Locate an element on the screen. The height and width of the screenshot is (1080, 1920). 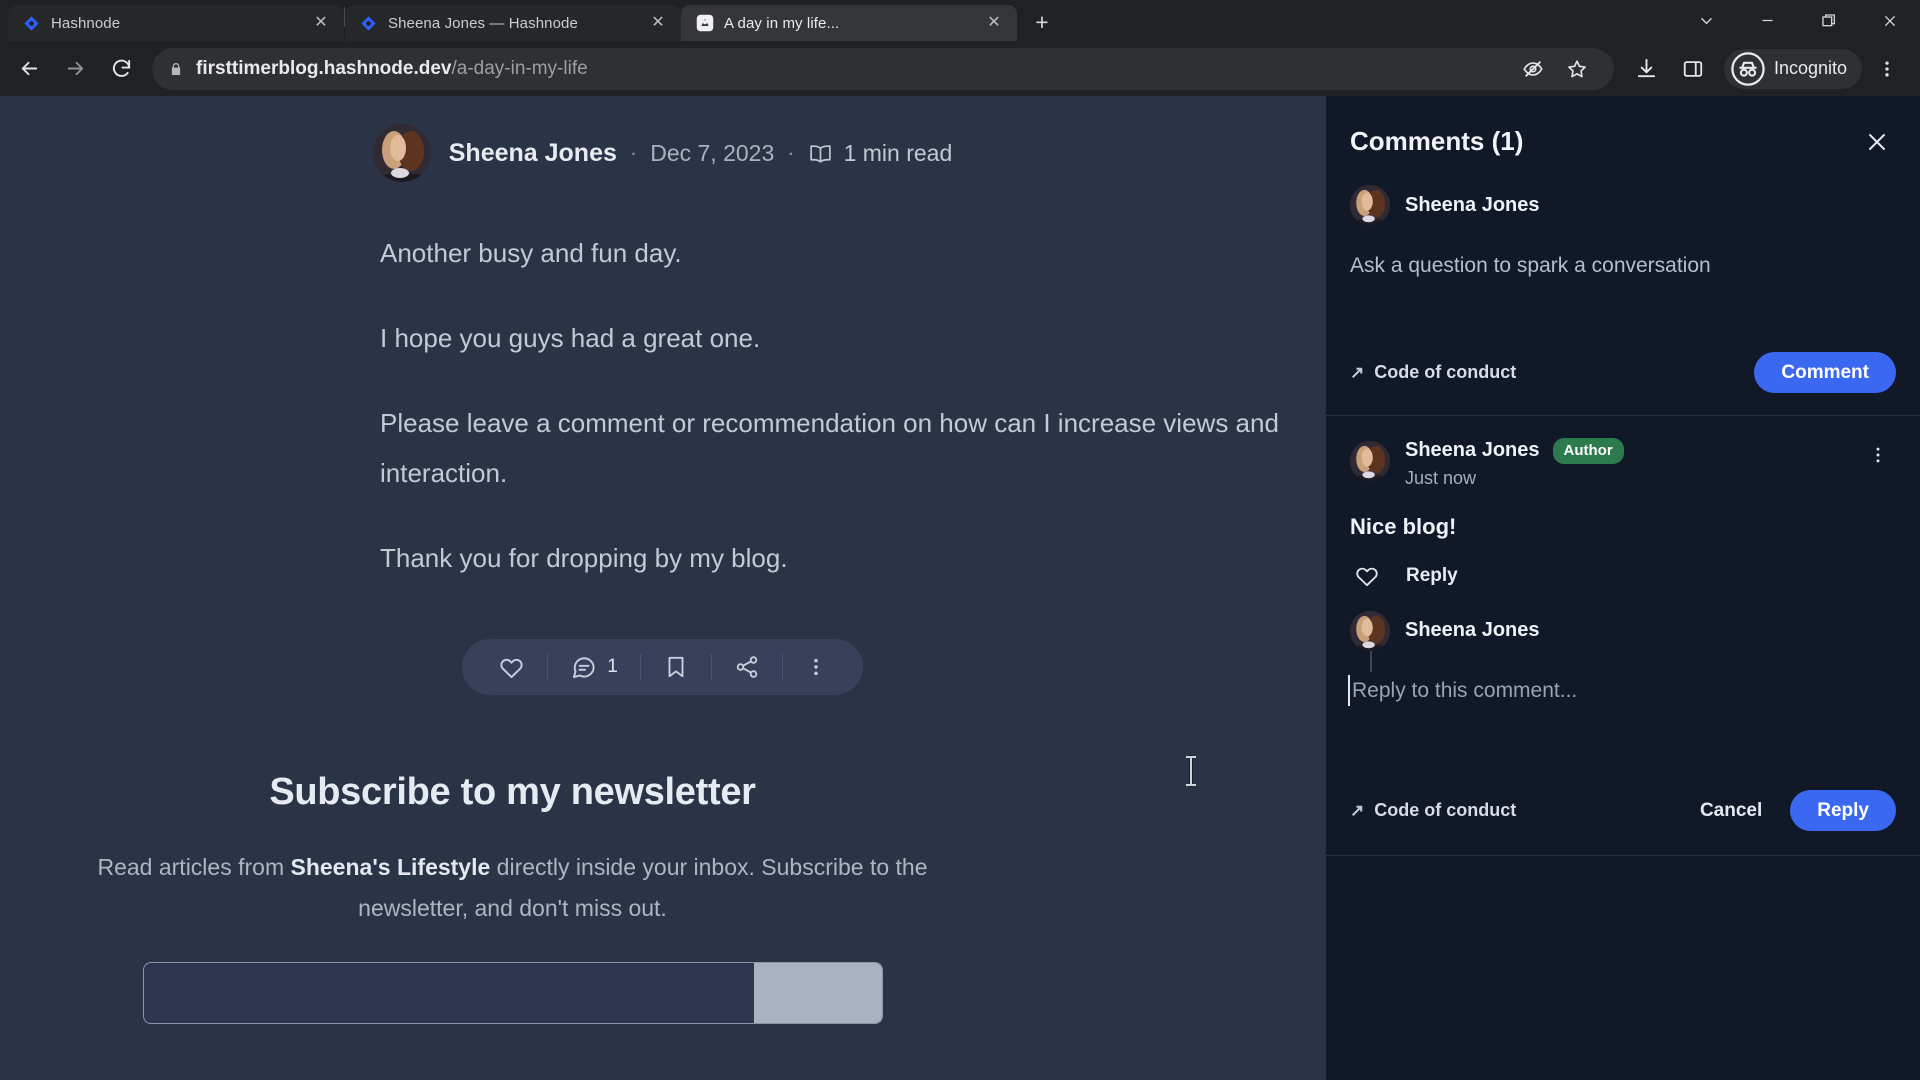
url-path: /a-day-in-my-life is located at coordinates (519, 68).